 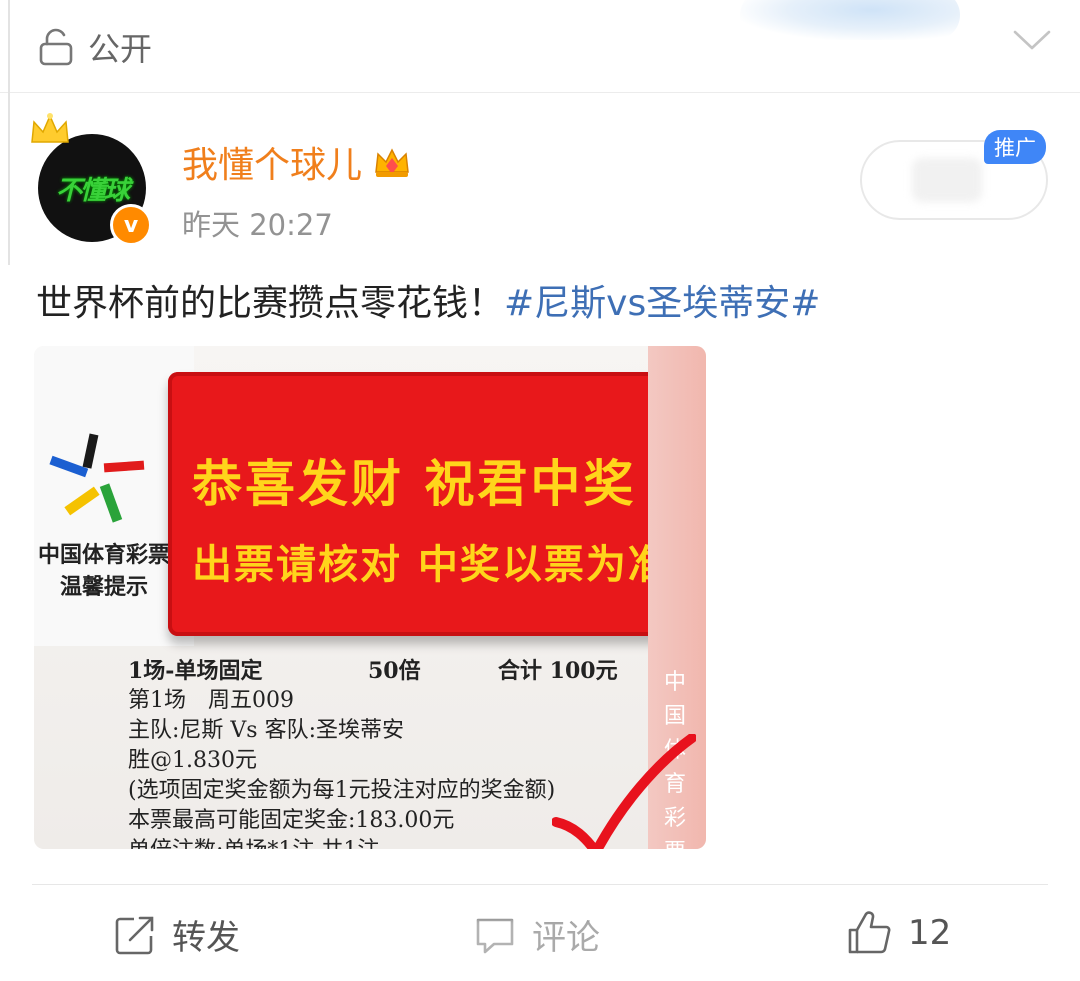 I want to click on repost-label: 转发, so click(x=206, y=938).